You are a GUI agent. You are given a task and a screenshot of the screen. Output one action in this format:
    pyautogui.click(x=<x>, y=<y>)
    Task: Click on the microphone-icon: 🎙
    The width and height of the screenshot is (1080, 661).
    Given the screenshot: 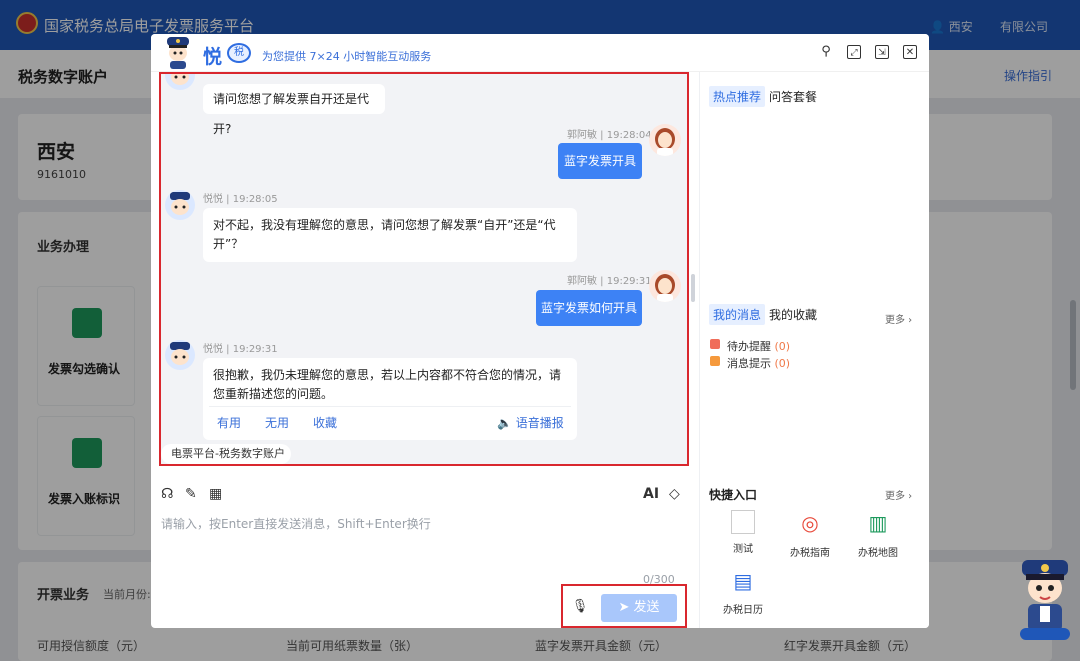 What is the action you would take?
    pyautogui.click(x=580, y=607)
    